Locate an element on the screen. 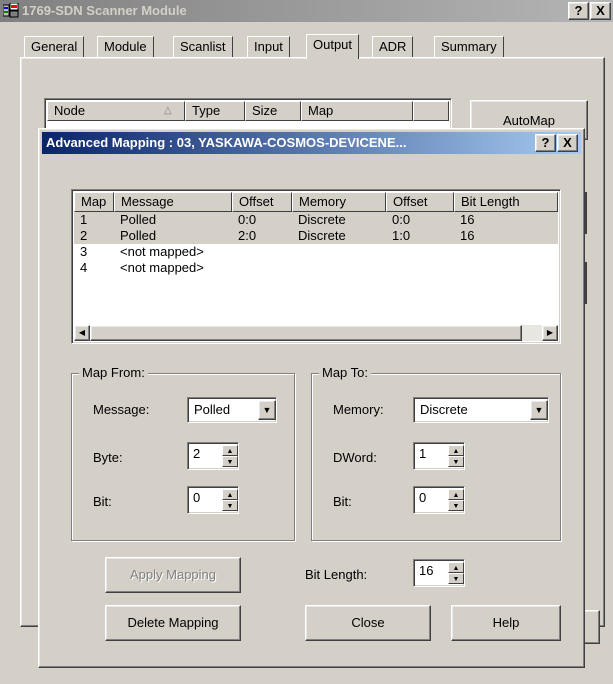  scroll-right-button: ▶ is located at coordinates (550, 333).